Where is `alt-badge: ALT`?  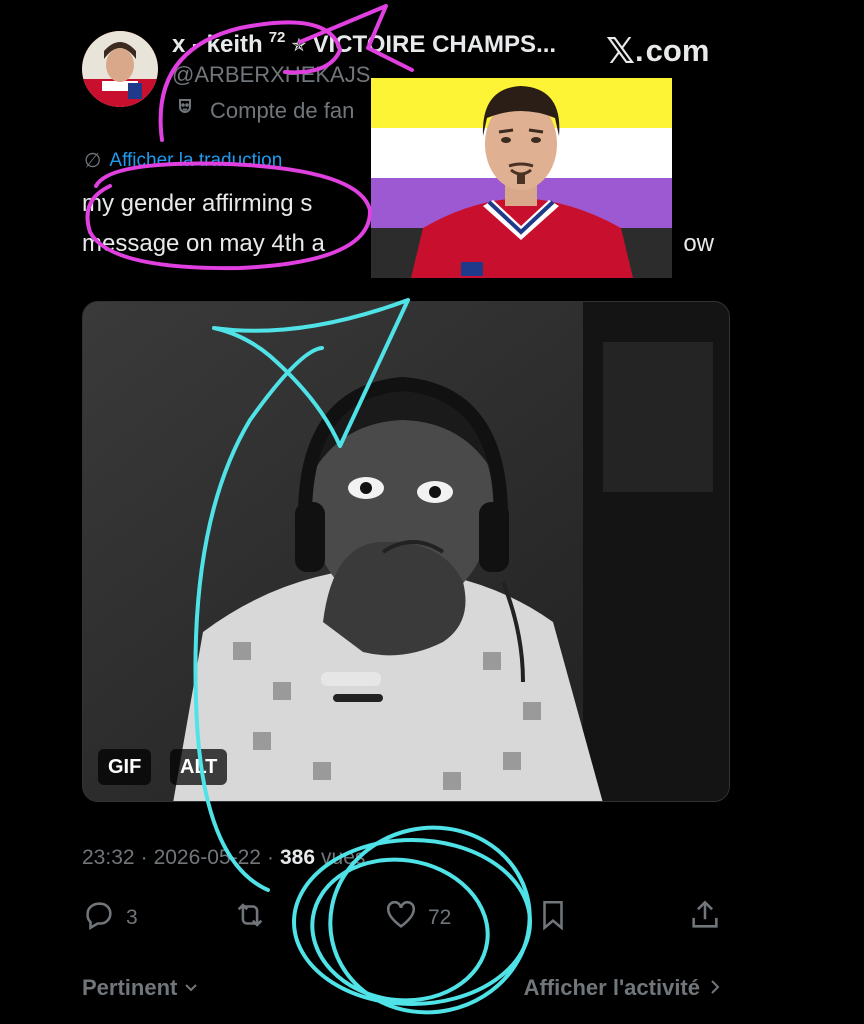
alt-badge: ALT is located at coordinates (199, 767).